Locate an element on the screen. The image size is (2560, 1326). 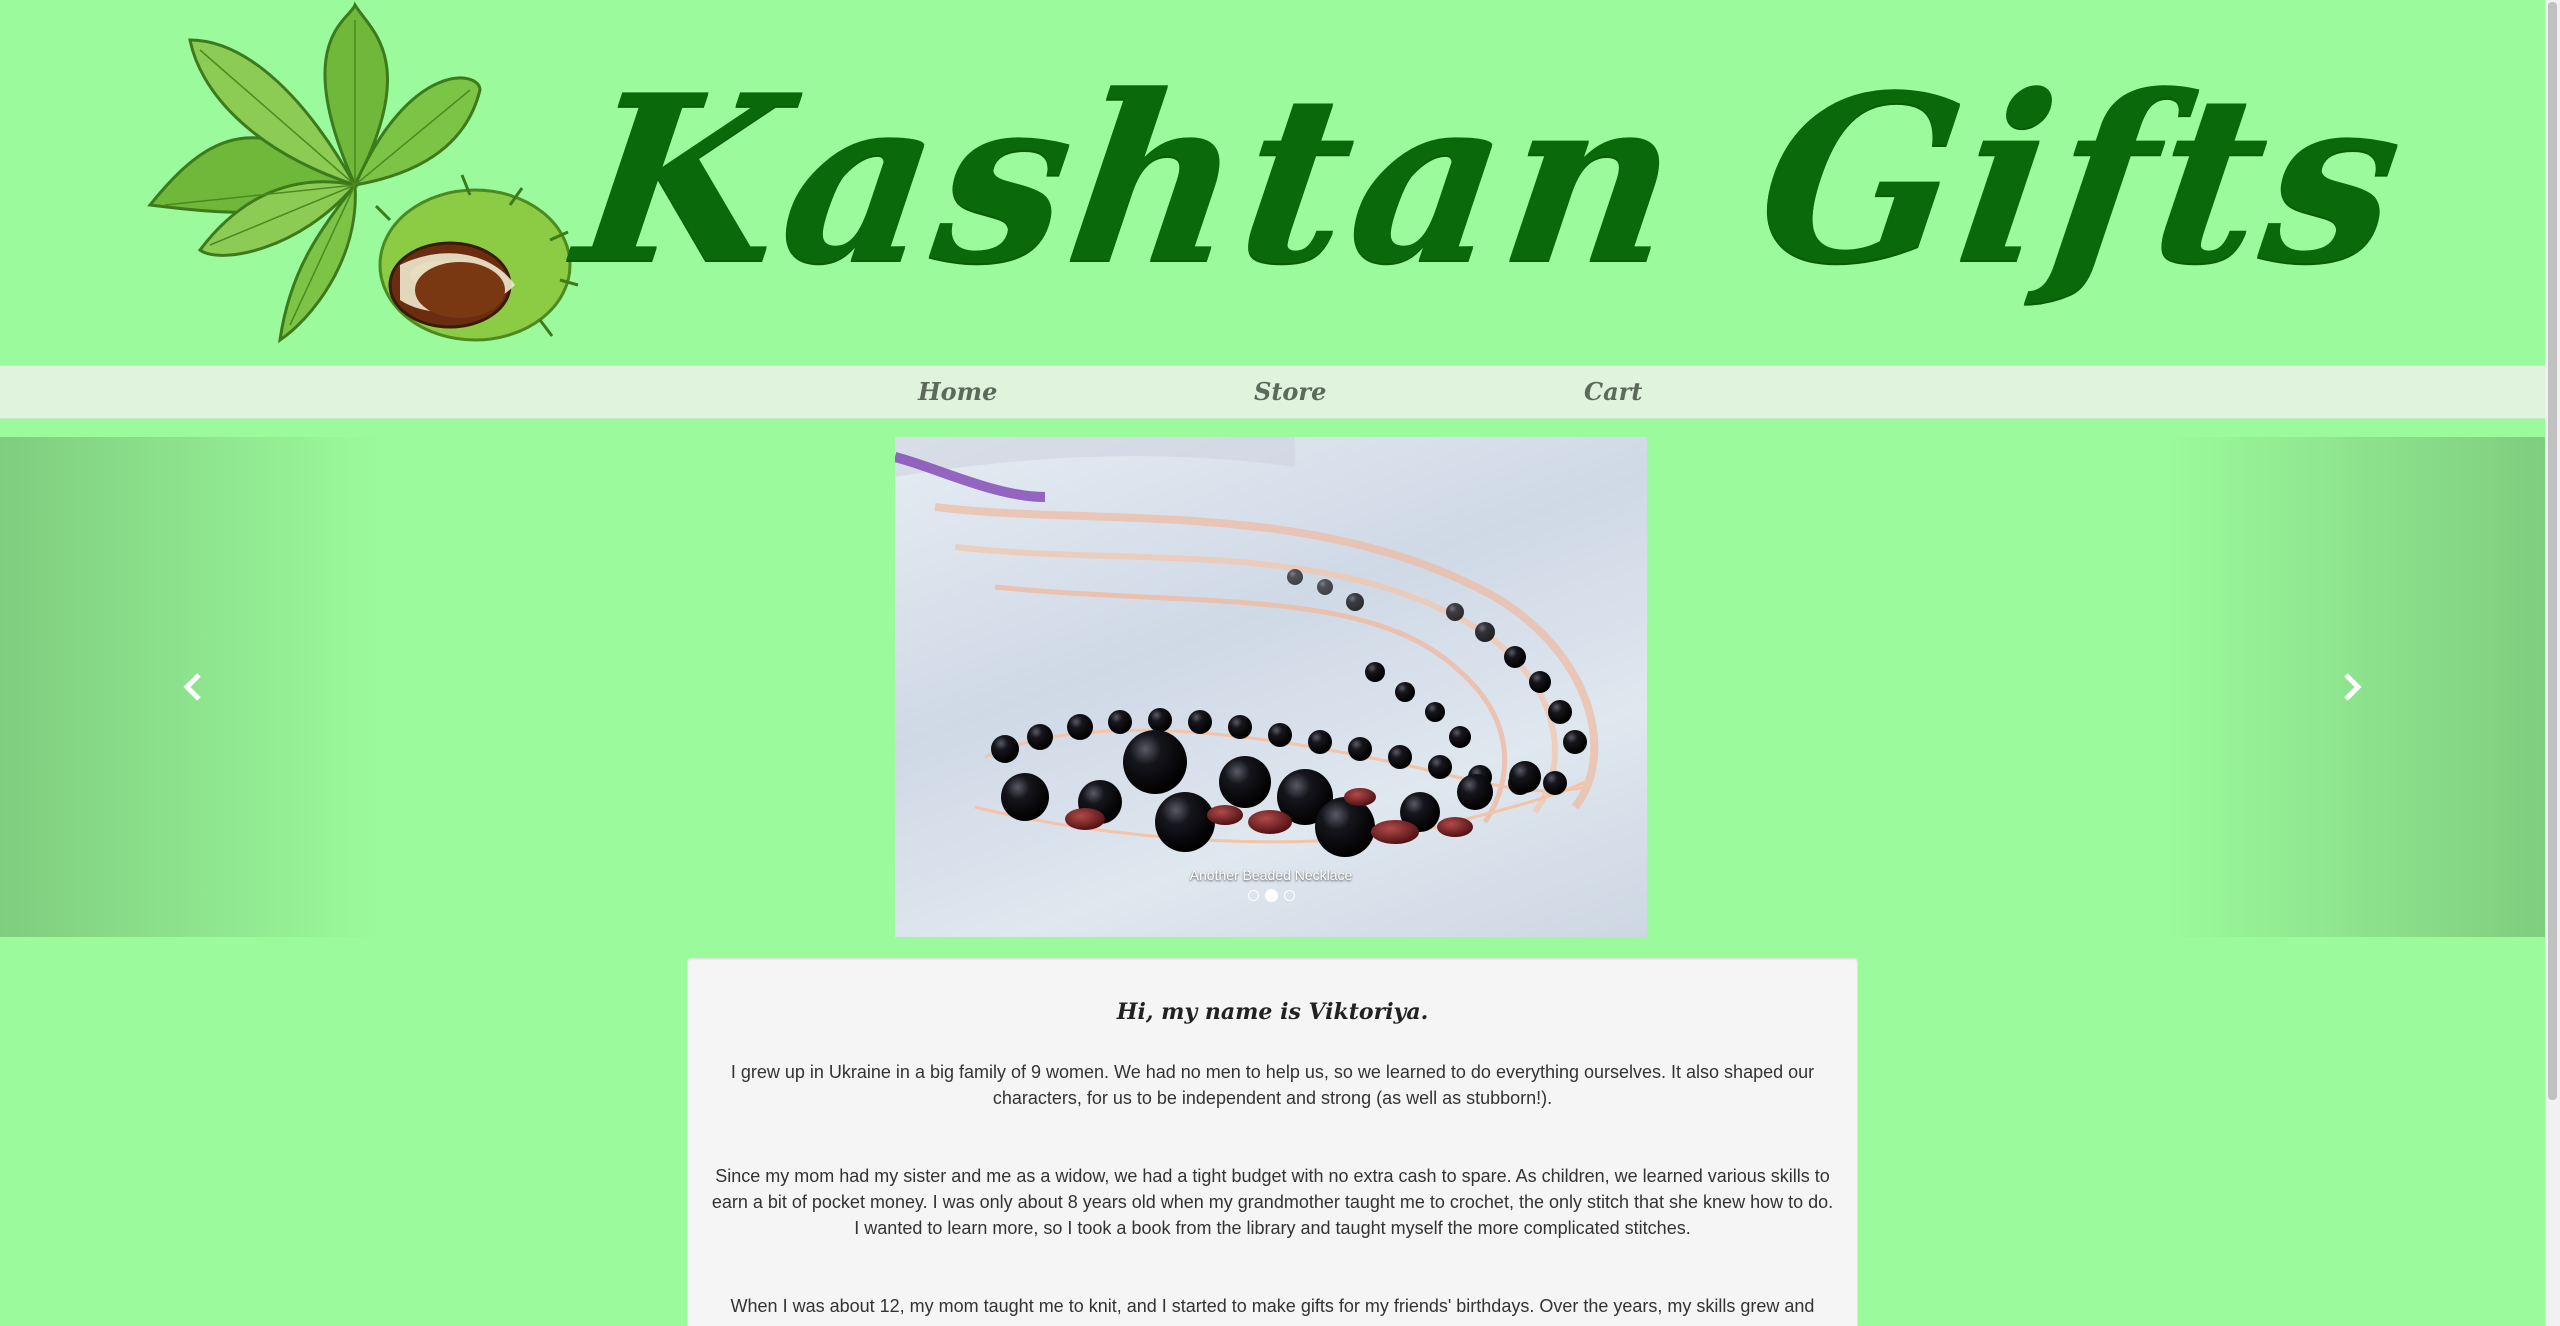
carousel-slide-image: Another Beaded Necklace is located at coordinates (1271, 687).